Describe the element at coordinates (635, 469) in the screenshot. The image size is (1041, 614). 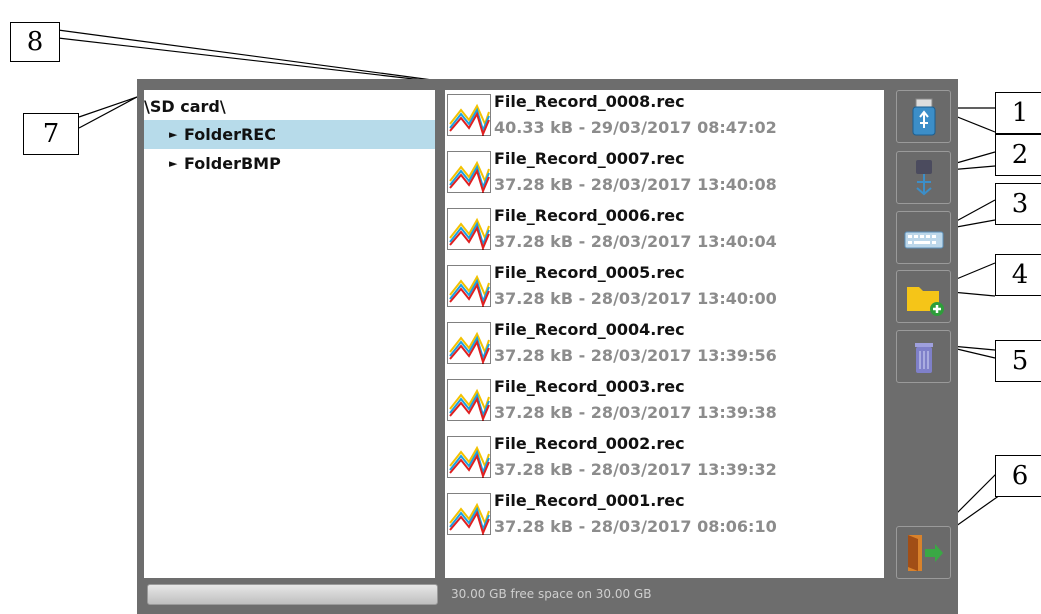
I see `file-meta: 37.28 kB - 28/03/2017 13:39:32` at that location.